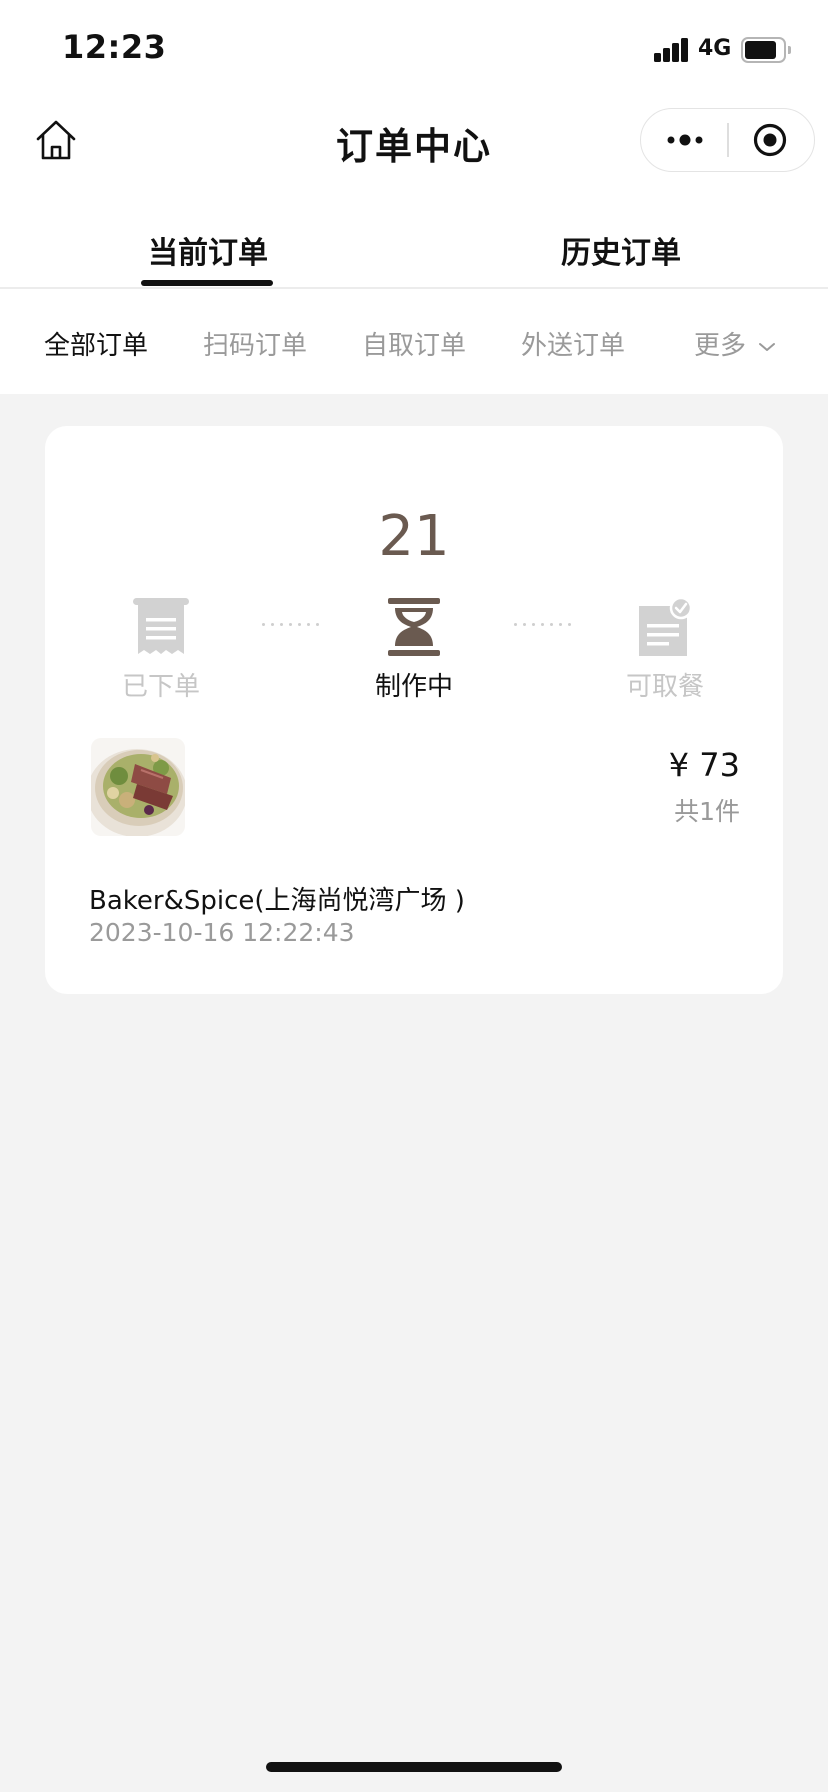 This screenshot has height=1792, width=828. What do you see at coordinates (161, 627) in the screenshot?
I see `receipt-icon` at bounding box center [161, 627].